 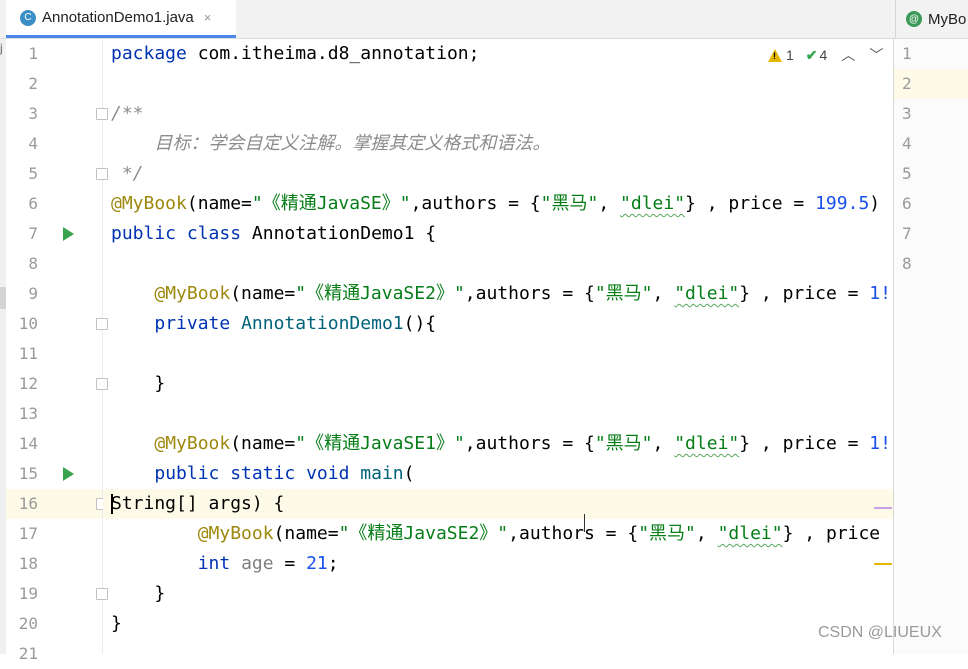 I want to click on tab-annotationdemo1: C AnnotationDemo1.java ×, so click(x=121, y=19).